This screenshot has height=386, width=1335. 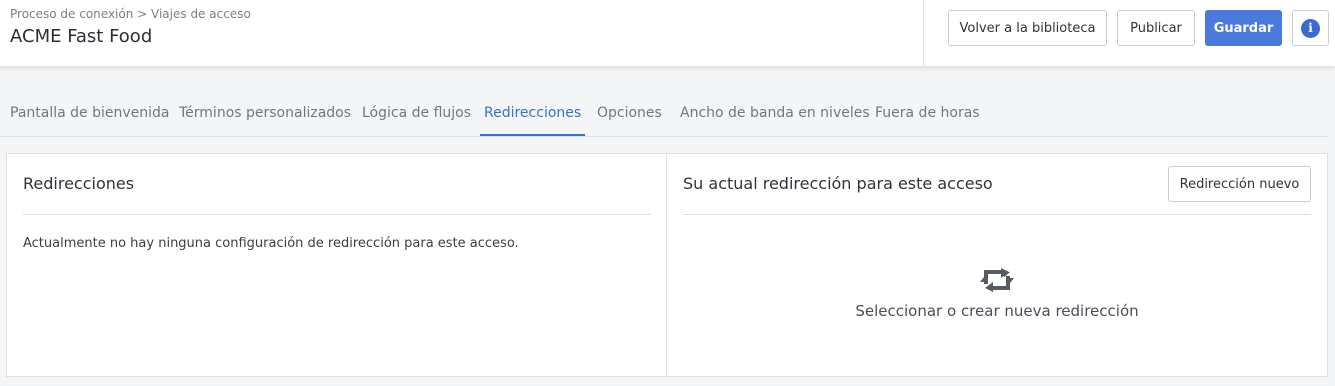 I want to click on right-panel-divider, so click(x=997, y=214).